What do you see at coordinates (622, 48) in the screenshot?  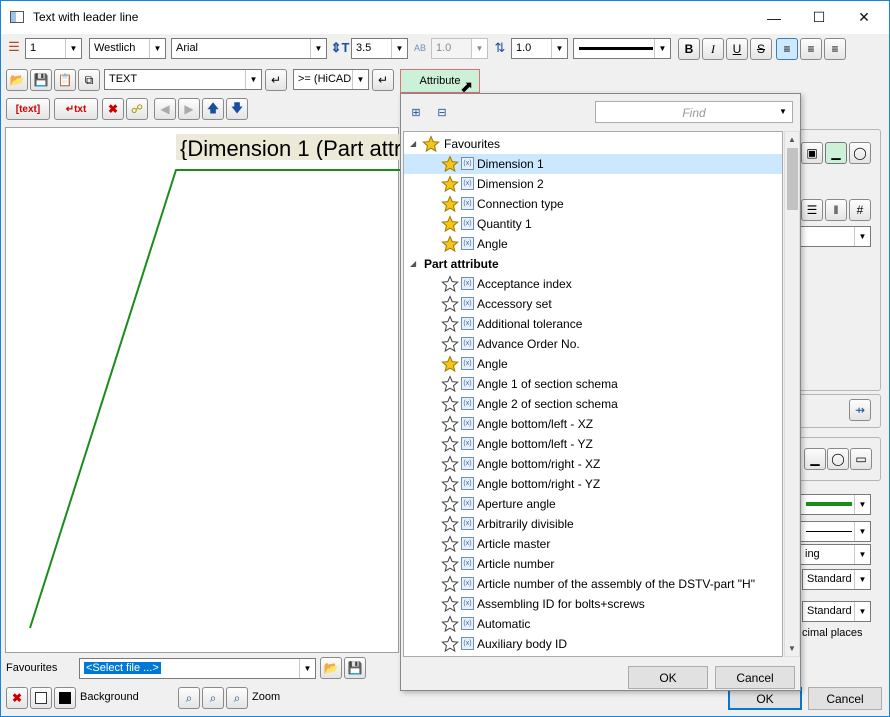 I see `line-style-combo: ▼` at bounding box center [622, 48].